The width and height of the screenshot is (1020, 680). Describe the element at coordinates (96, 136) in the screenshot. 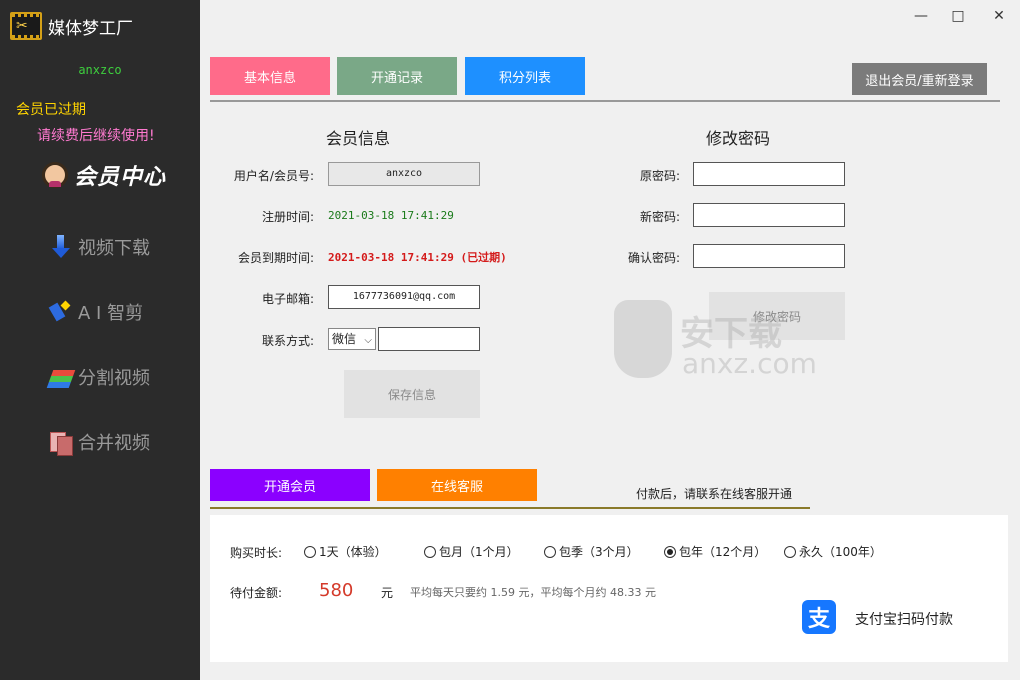

I see `renew-hint: 请续费后继续使用!` at that location.